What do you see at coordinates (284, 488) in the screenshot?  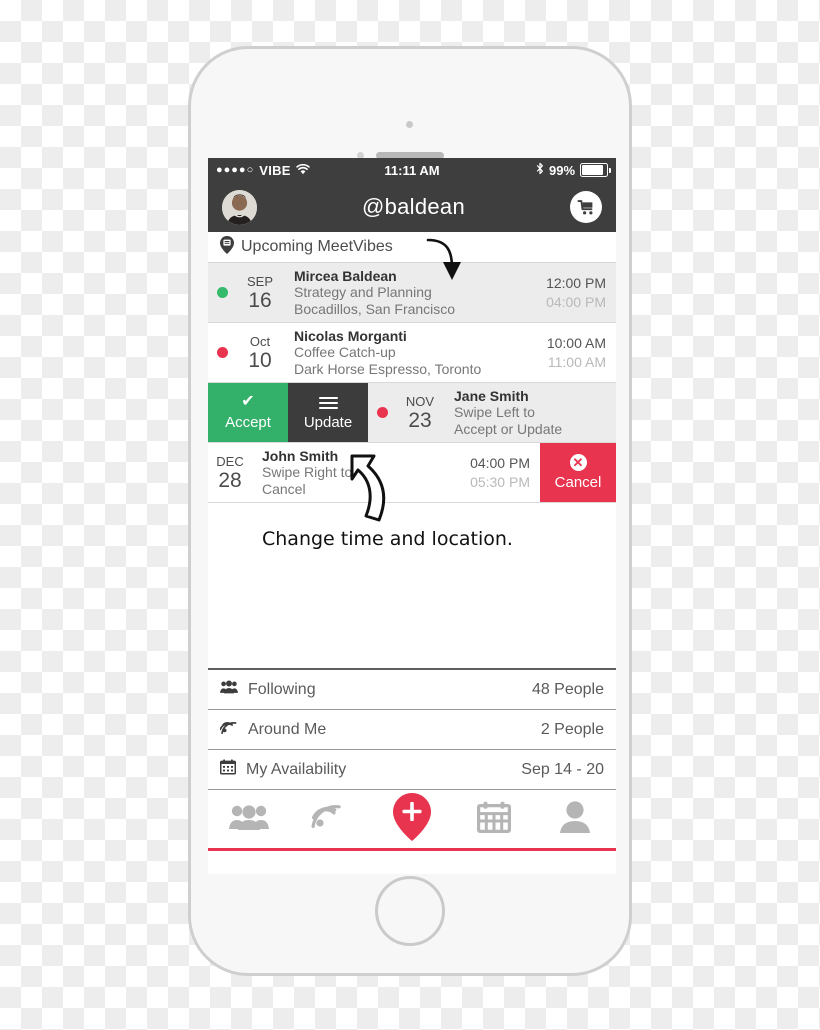 I see `event-location: Cancel` at bounding box center [284, 488].